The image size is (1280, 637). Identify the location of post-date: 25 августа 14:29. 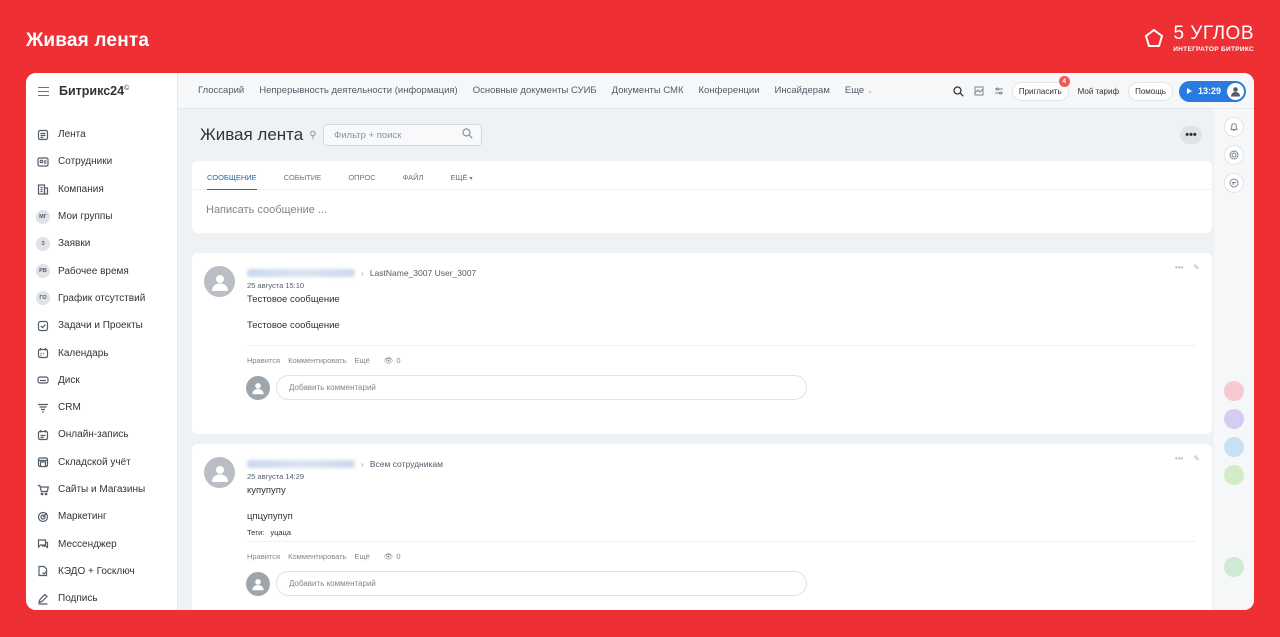
(721, 476).